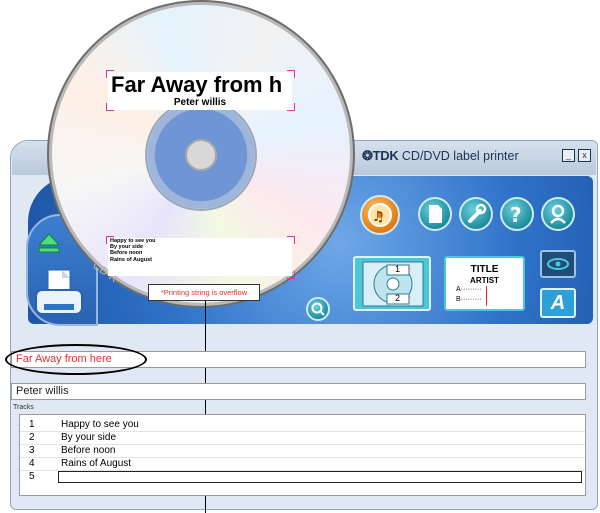  I want to click on layout-option-text: TITLE ARTIST A········· B·········, so click(484, 283).